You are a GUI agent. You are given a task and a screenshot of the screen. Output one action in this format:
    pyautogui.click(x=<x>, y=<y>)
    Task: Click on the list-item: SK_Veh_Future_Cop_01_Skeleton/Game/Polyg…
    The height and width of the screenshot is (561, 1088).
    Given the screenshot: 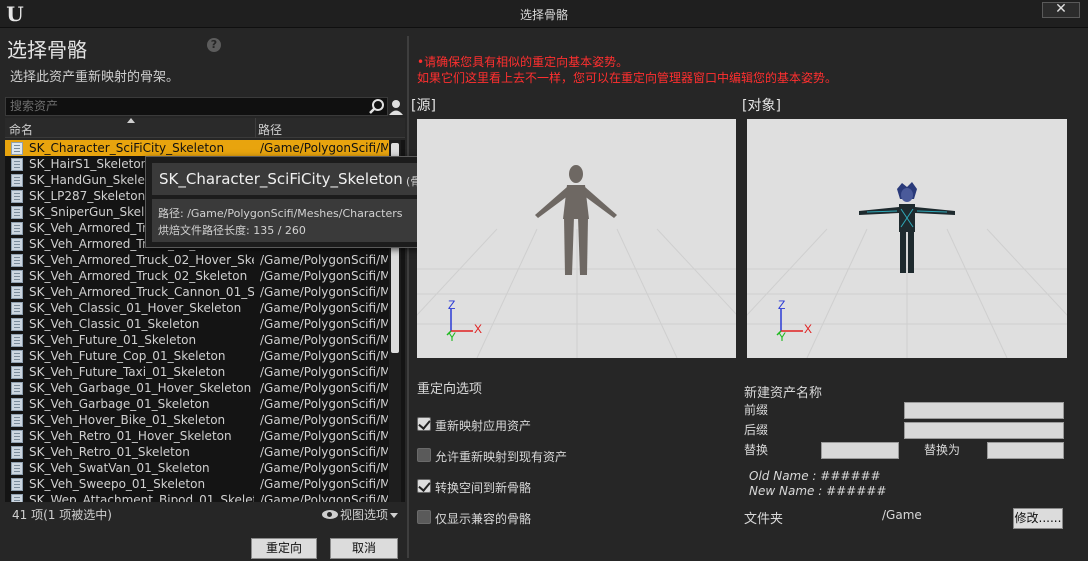 What is the action you would take?
    pyautogui.click(x=198, y=356)
    